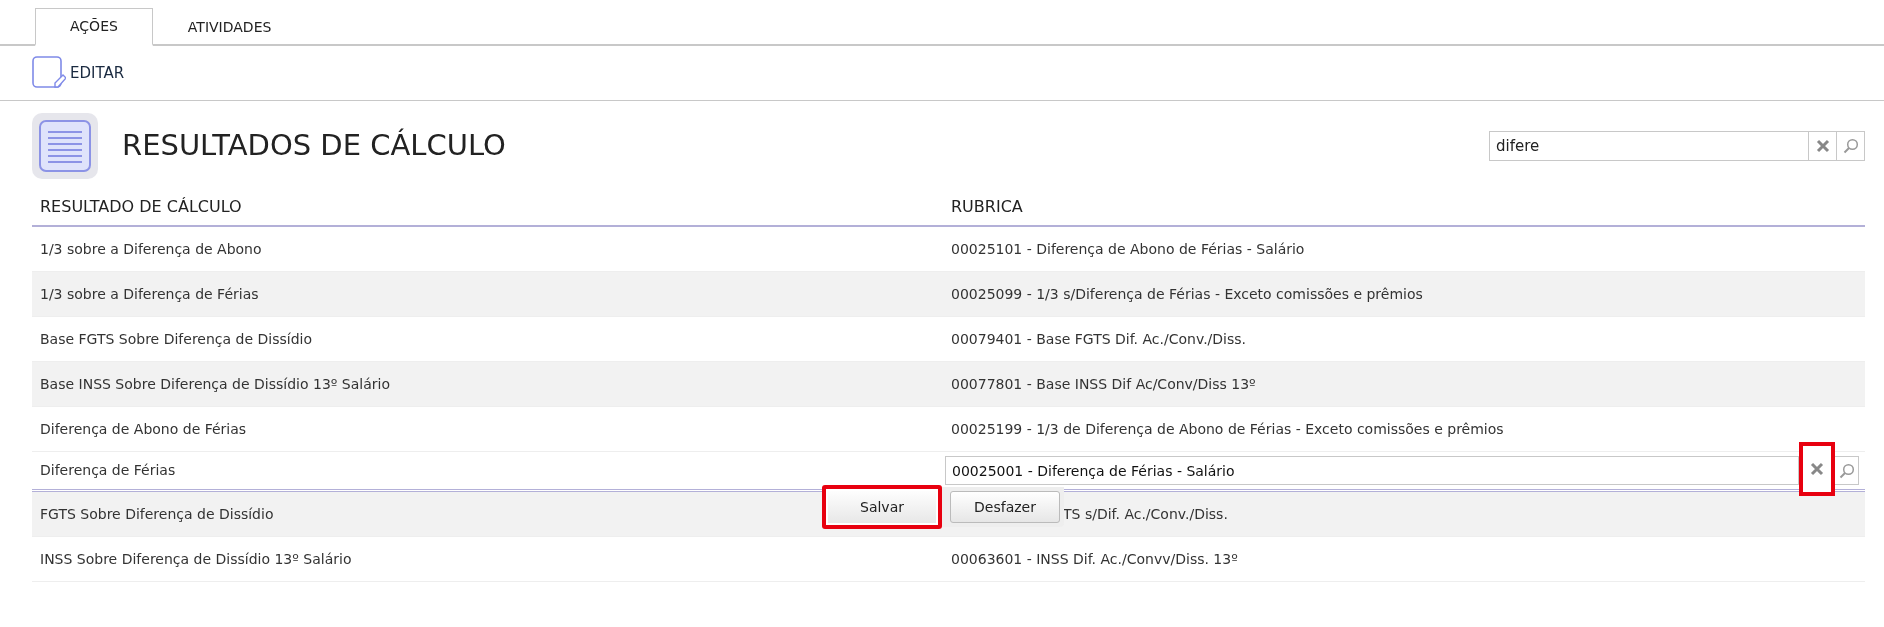 This screenshot has width=1884, height=627. I want to click on table-cell: Base INSS Sobre Diferença de Dissídio 13º Salário, so click(215, 383).